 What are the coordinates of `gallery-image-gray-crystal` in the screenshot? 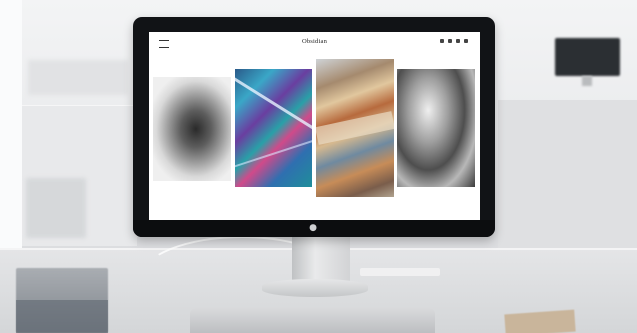 It's located at (192, 129).